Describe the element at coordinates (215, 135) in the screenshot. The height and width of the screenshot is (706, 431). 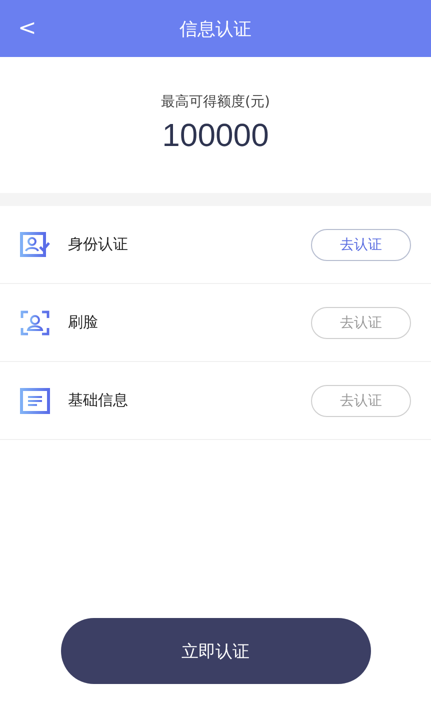
I see `quota-amount: 100000` at that location.